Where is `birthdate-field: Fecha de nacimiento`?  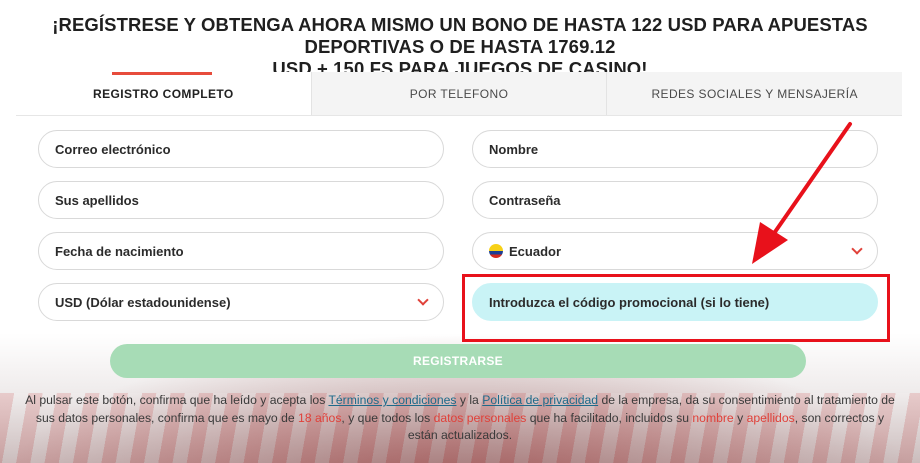 birthdate-field: Fecha de nacimiento is located at coordinates (241, 251).